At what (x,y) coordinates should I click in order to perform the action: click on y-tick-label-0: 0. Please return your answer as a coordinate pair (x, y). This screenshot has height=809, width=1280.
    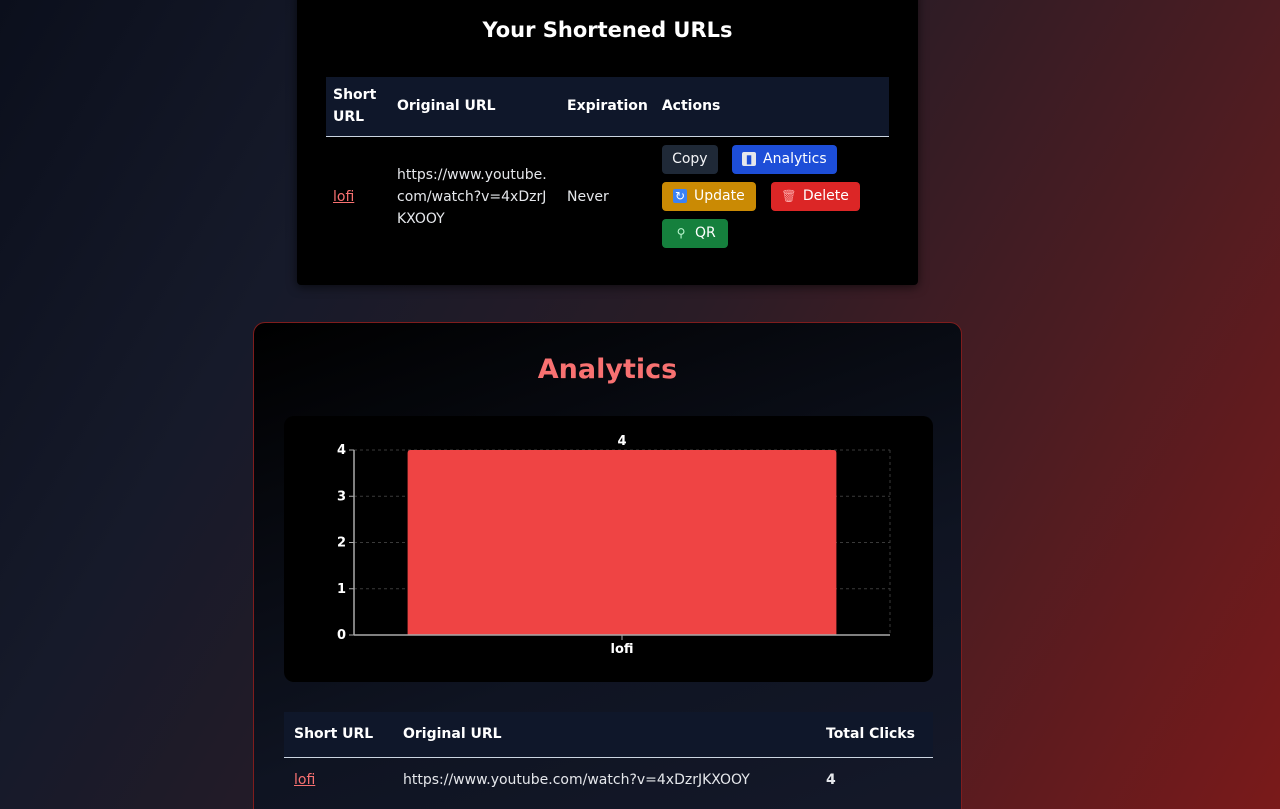
    Looking at the image, I should click on (341, 635).